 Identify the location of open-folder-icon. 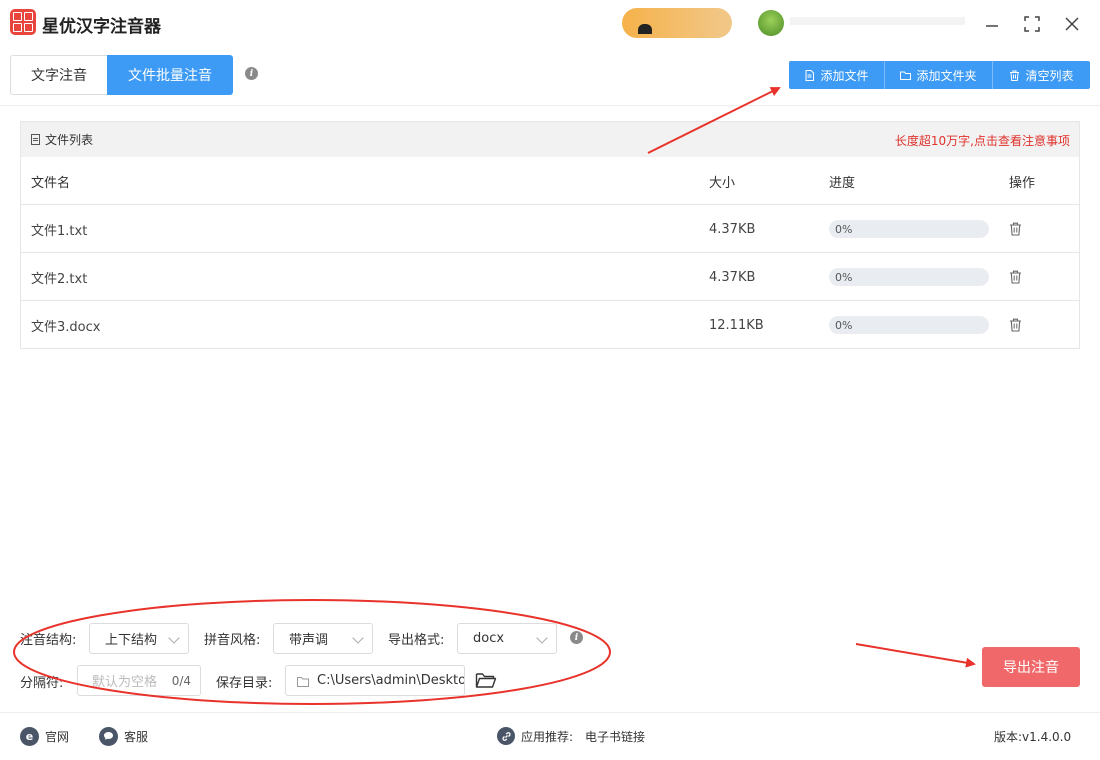
(486, 680).